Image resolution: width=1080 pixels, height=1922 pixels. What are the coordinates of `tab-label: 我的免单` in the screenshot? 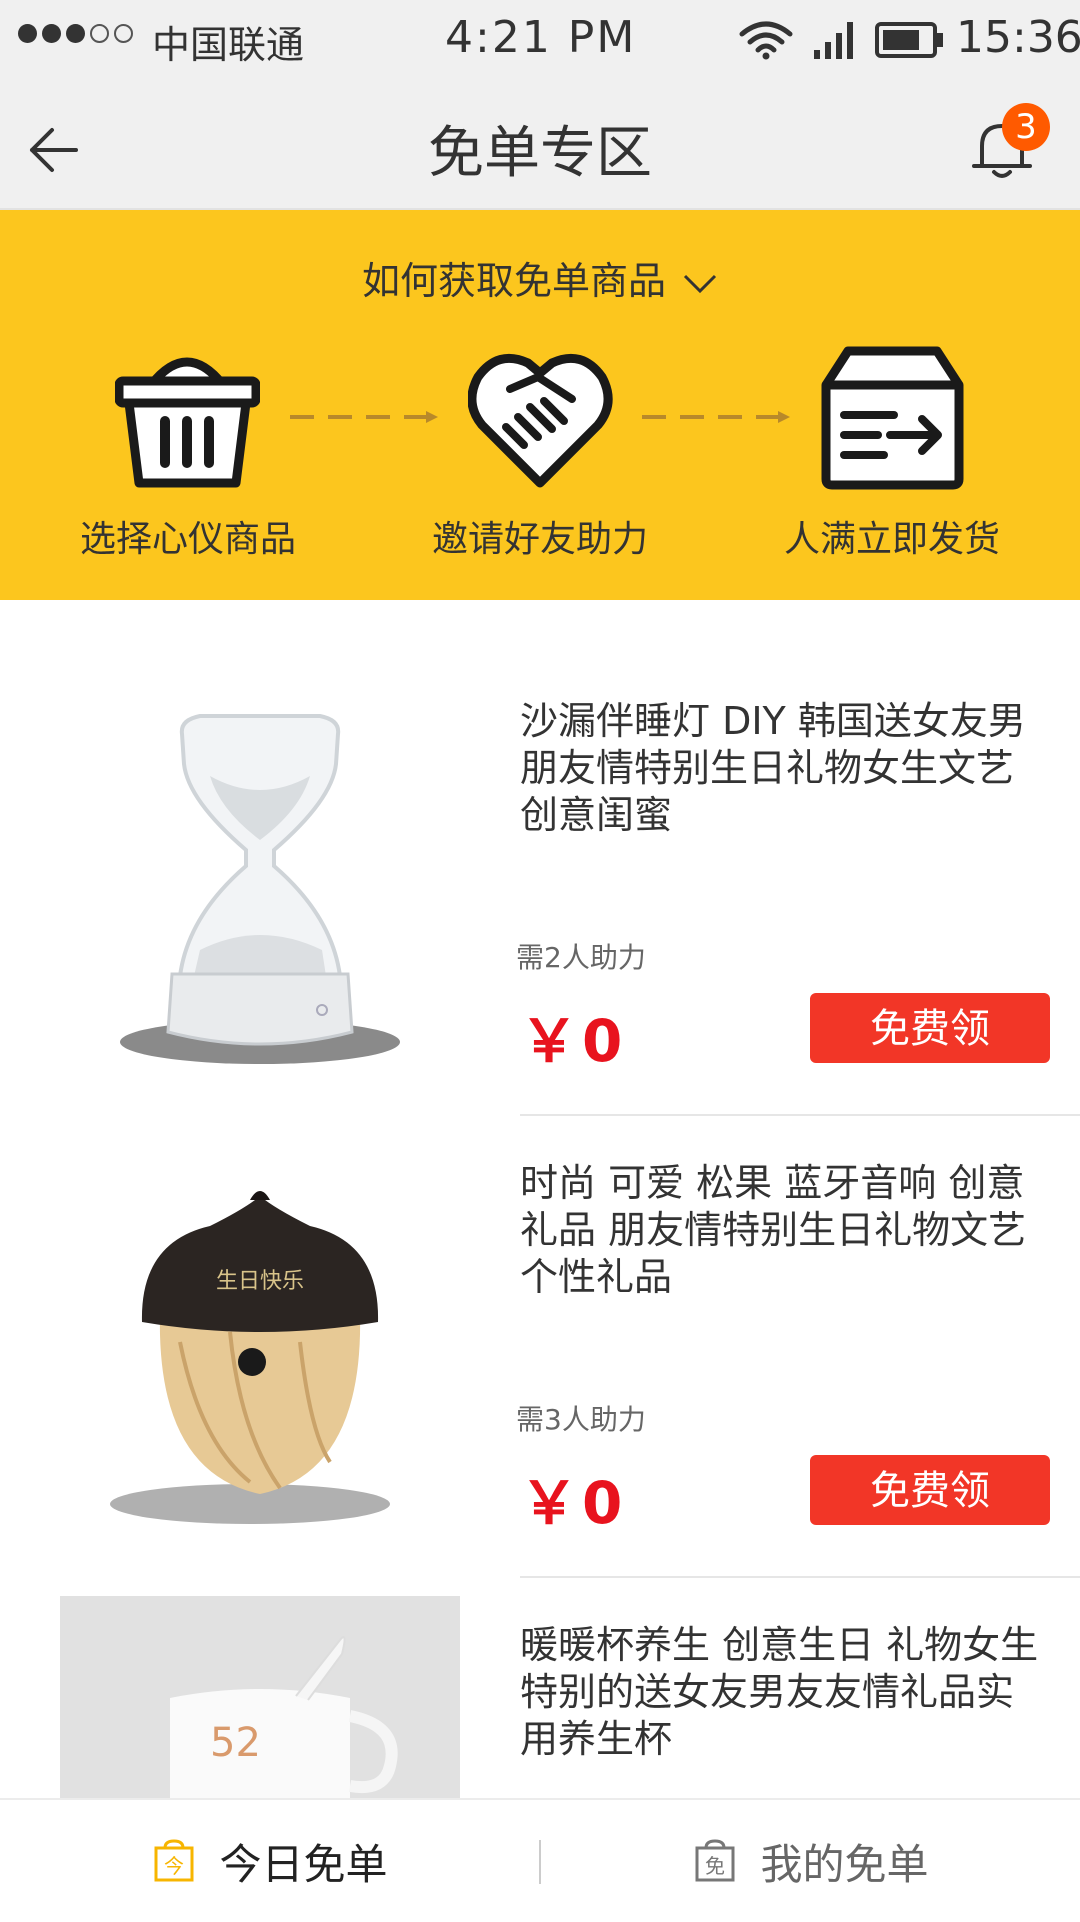 It's located at (844, 1864).